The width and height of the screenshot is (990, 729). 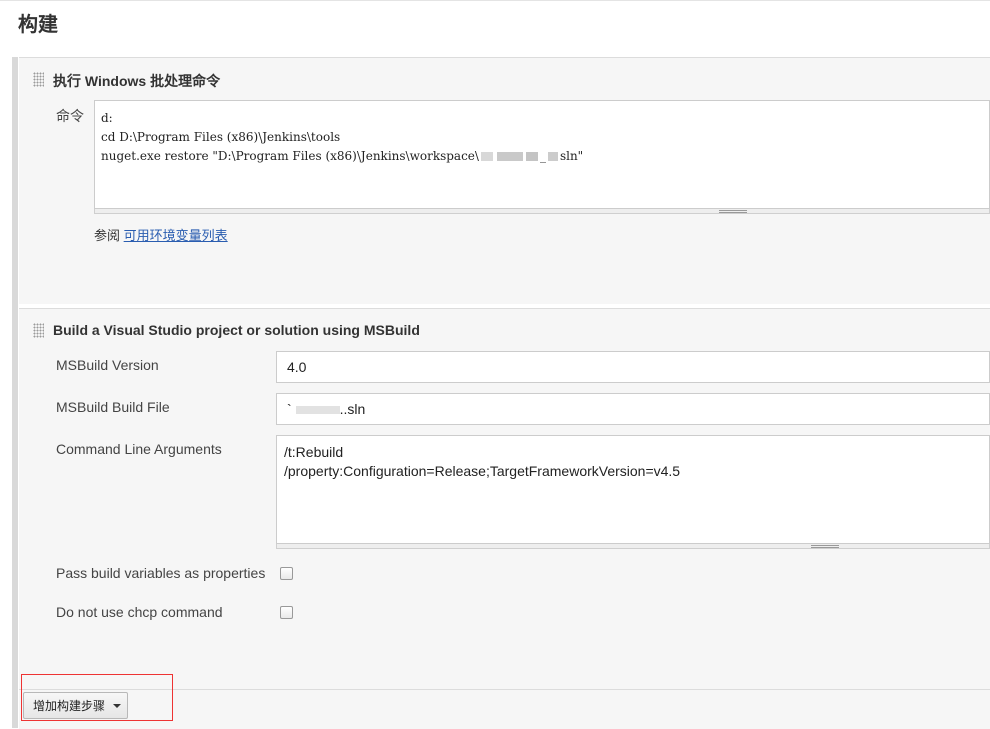 What do you see at coordinates (176, 235) in the screenshot?
I see `env-vars-link: 可用环境变量列表` at bounding box center [176, 235].